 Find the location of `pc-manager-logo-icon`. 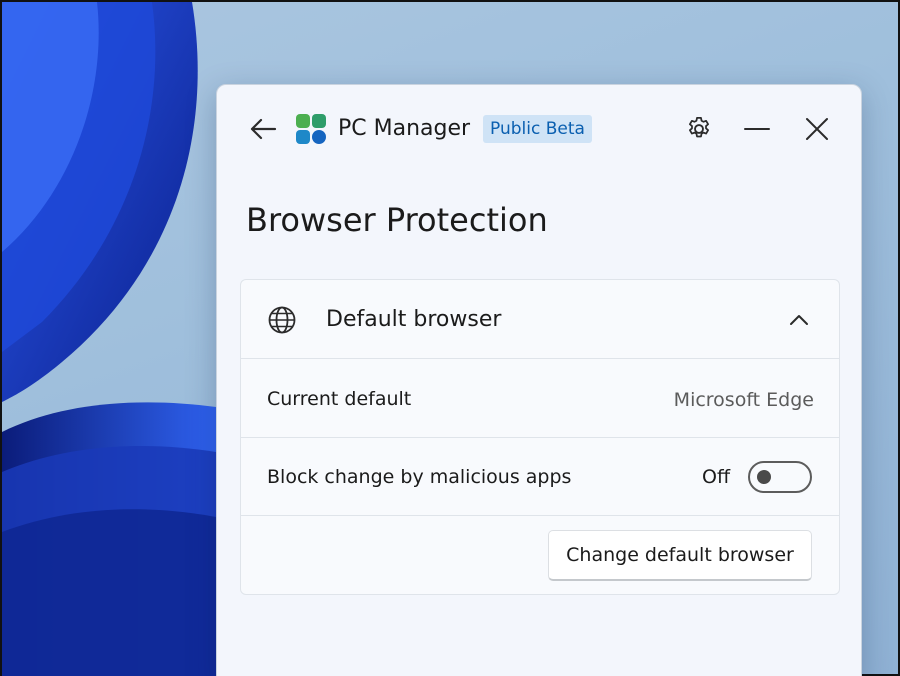

pc-manager-logo-icon is located at coordinates (311, 129).